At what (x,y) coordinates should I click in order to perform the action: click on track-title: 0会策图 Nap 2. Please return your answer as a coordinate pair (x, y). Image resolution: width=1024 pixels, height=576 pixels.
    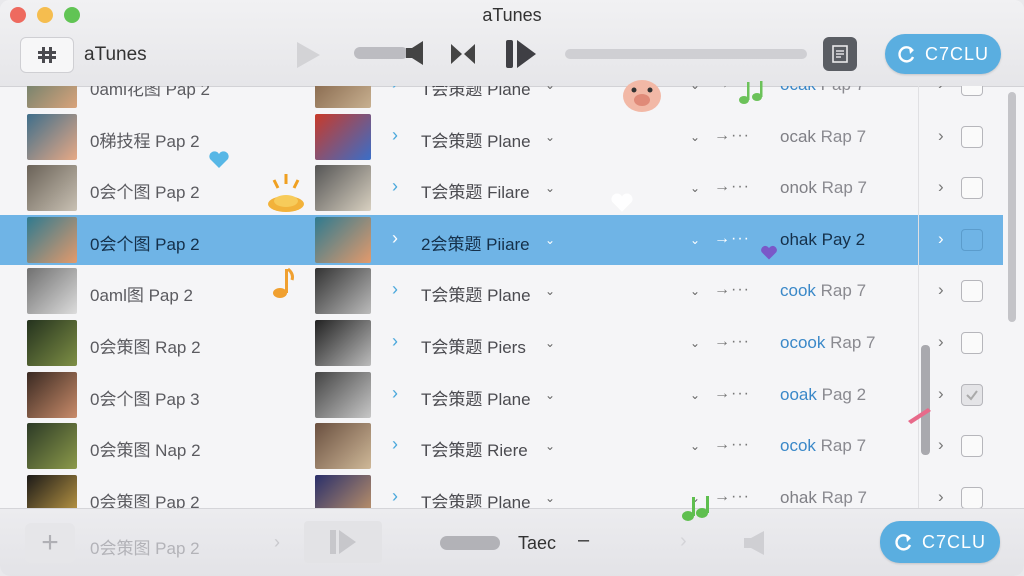
    Looking at the image, I should click on (145, 451).